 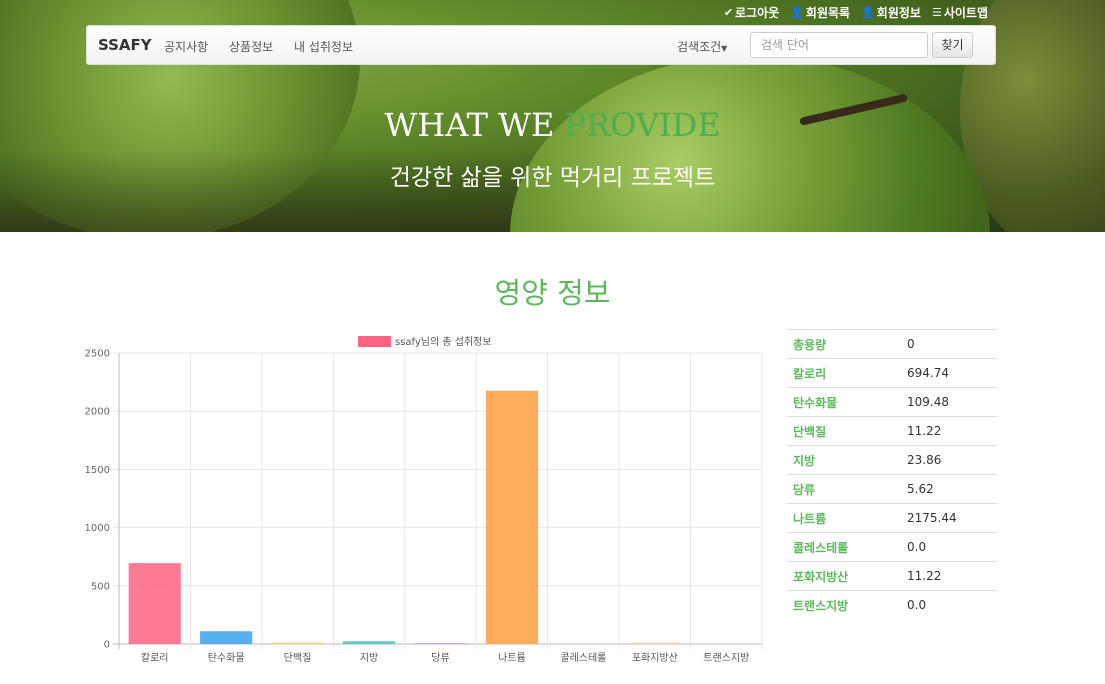 I want to click on table-key: 당류, so click(x=844, y=489).